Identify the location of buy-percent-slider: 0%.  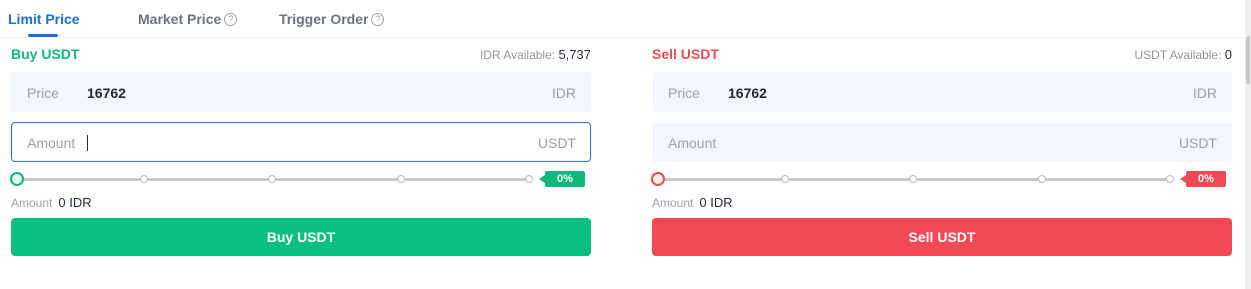
(300, 179).